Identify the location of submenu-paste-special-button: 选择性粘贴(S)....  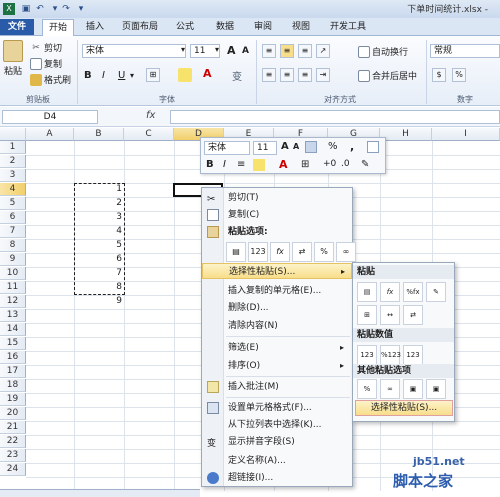
(404, 408).